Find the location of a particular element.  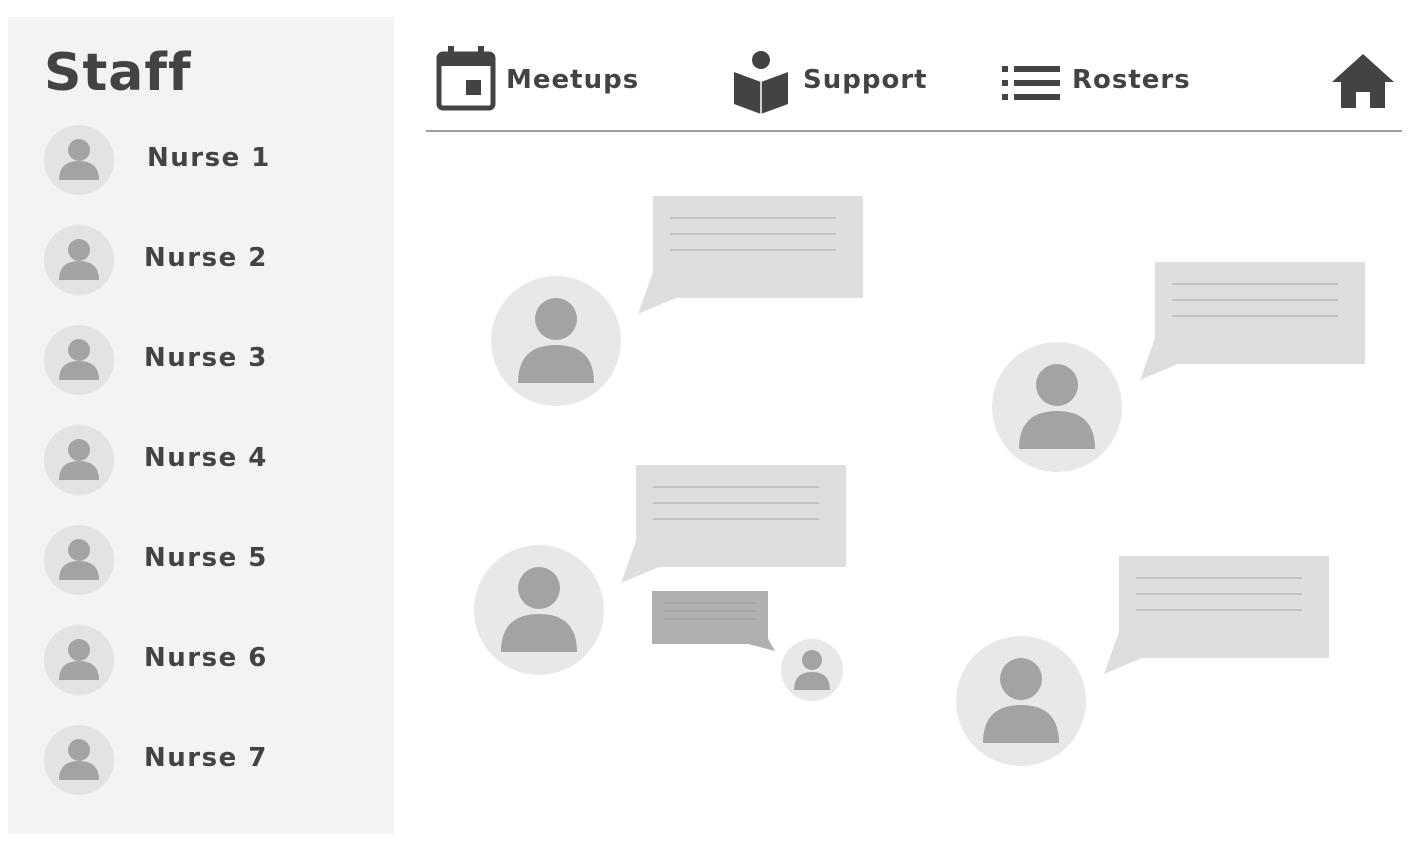

list-icon is located at coordinates (1031, 83).